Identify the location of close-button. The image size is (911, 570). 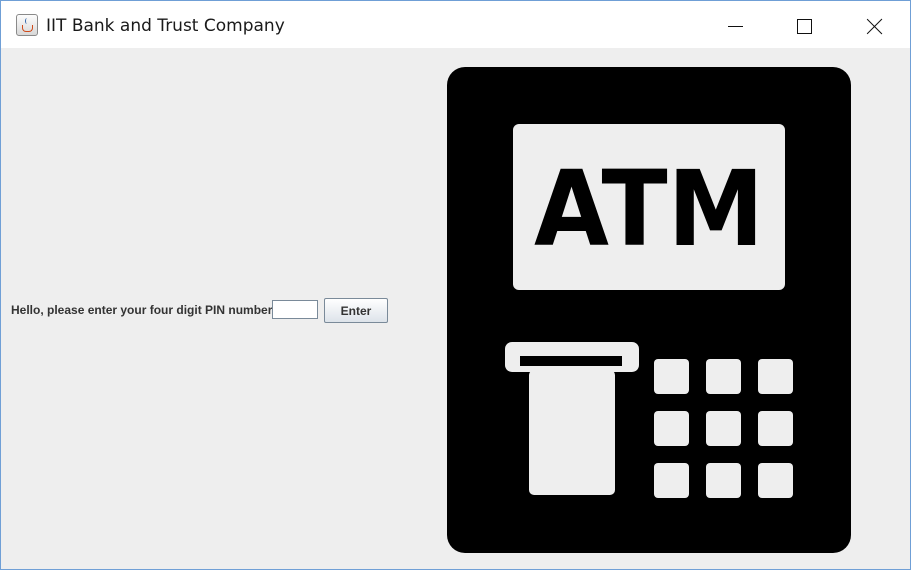
(874, 24).